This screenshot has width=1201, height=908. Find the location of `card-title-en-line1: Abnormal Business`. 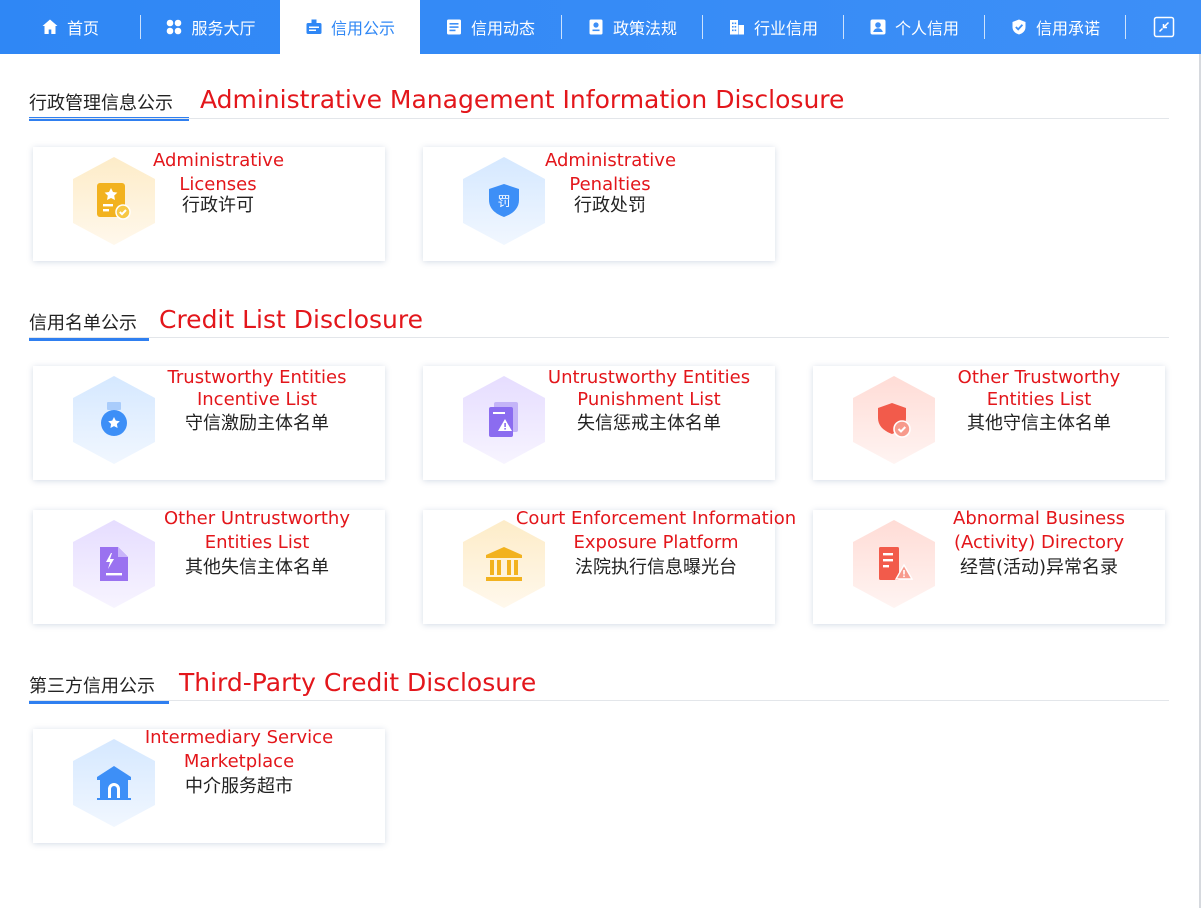

card-title-en-line1: Abnormal Business is located at coordinates (1039, 518).